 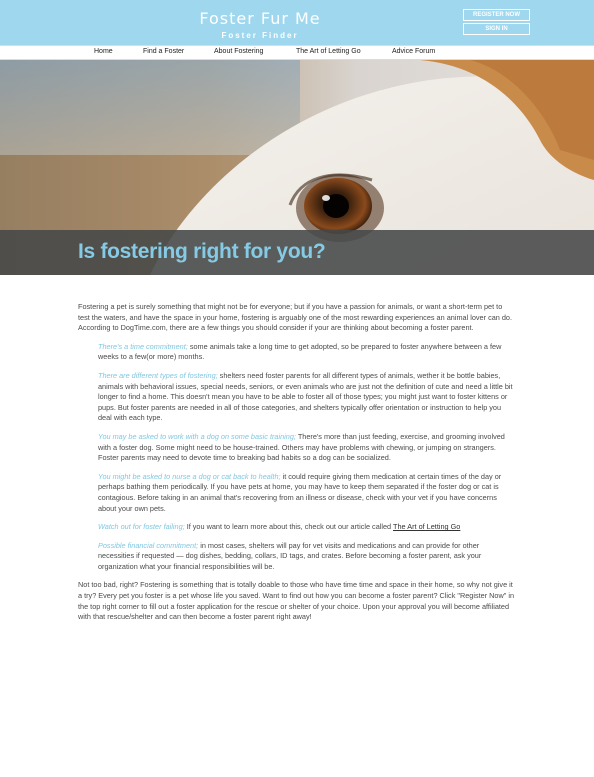 What do you see at coordinates (148, 545) in the screenshot?
I see `tip-lead: Possible financial commitment;` at bounding box center [148, 545].